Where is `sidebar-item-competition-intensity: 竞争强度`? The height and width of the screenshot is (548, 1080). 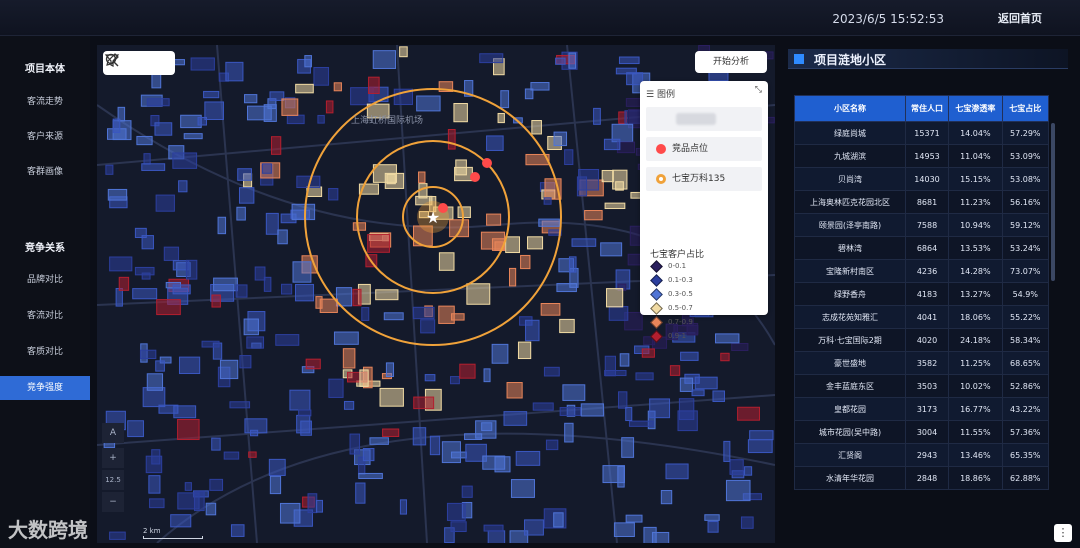
sidebar-item-competition-intensity: 竞争强度 is located at coordinates (45, 388).